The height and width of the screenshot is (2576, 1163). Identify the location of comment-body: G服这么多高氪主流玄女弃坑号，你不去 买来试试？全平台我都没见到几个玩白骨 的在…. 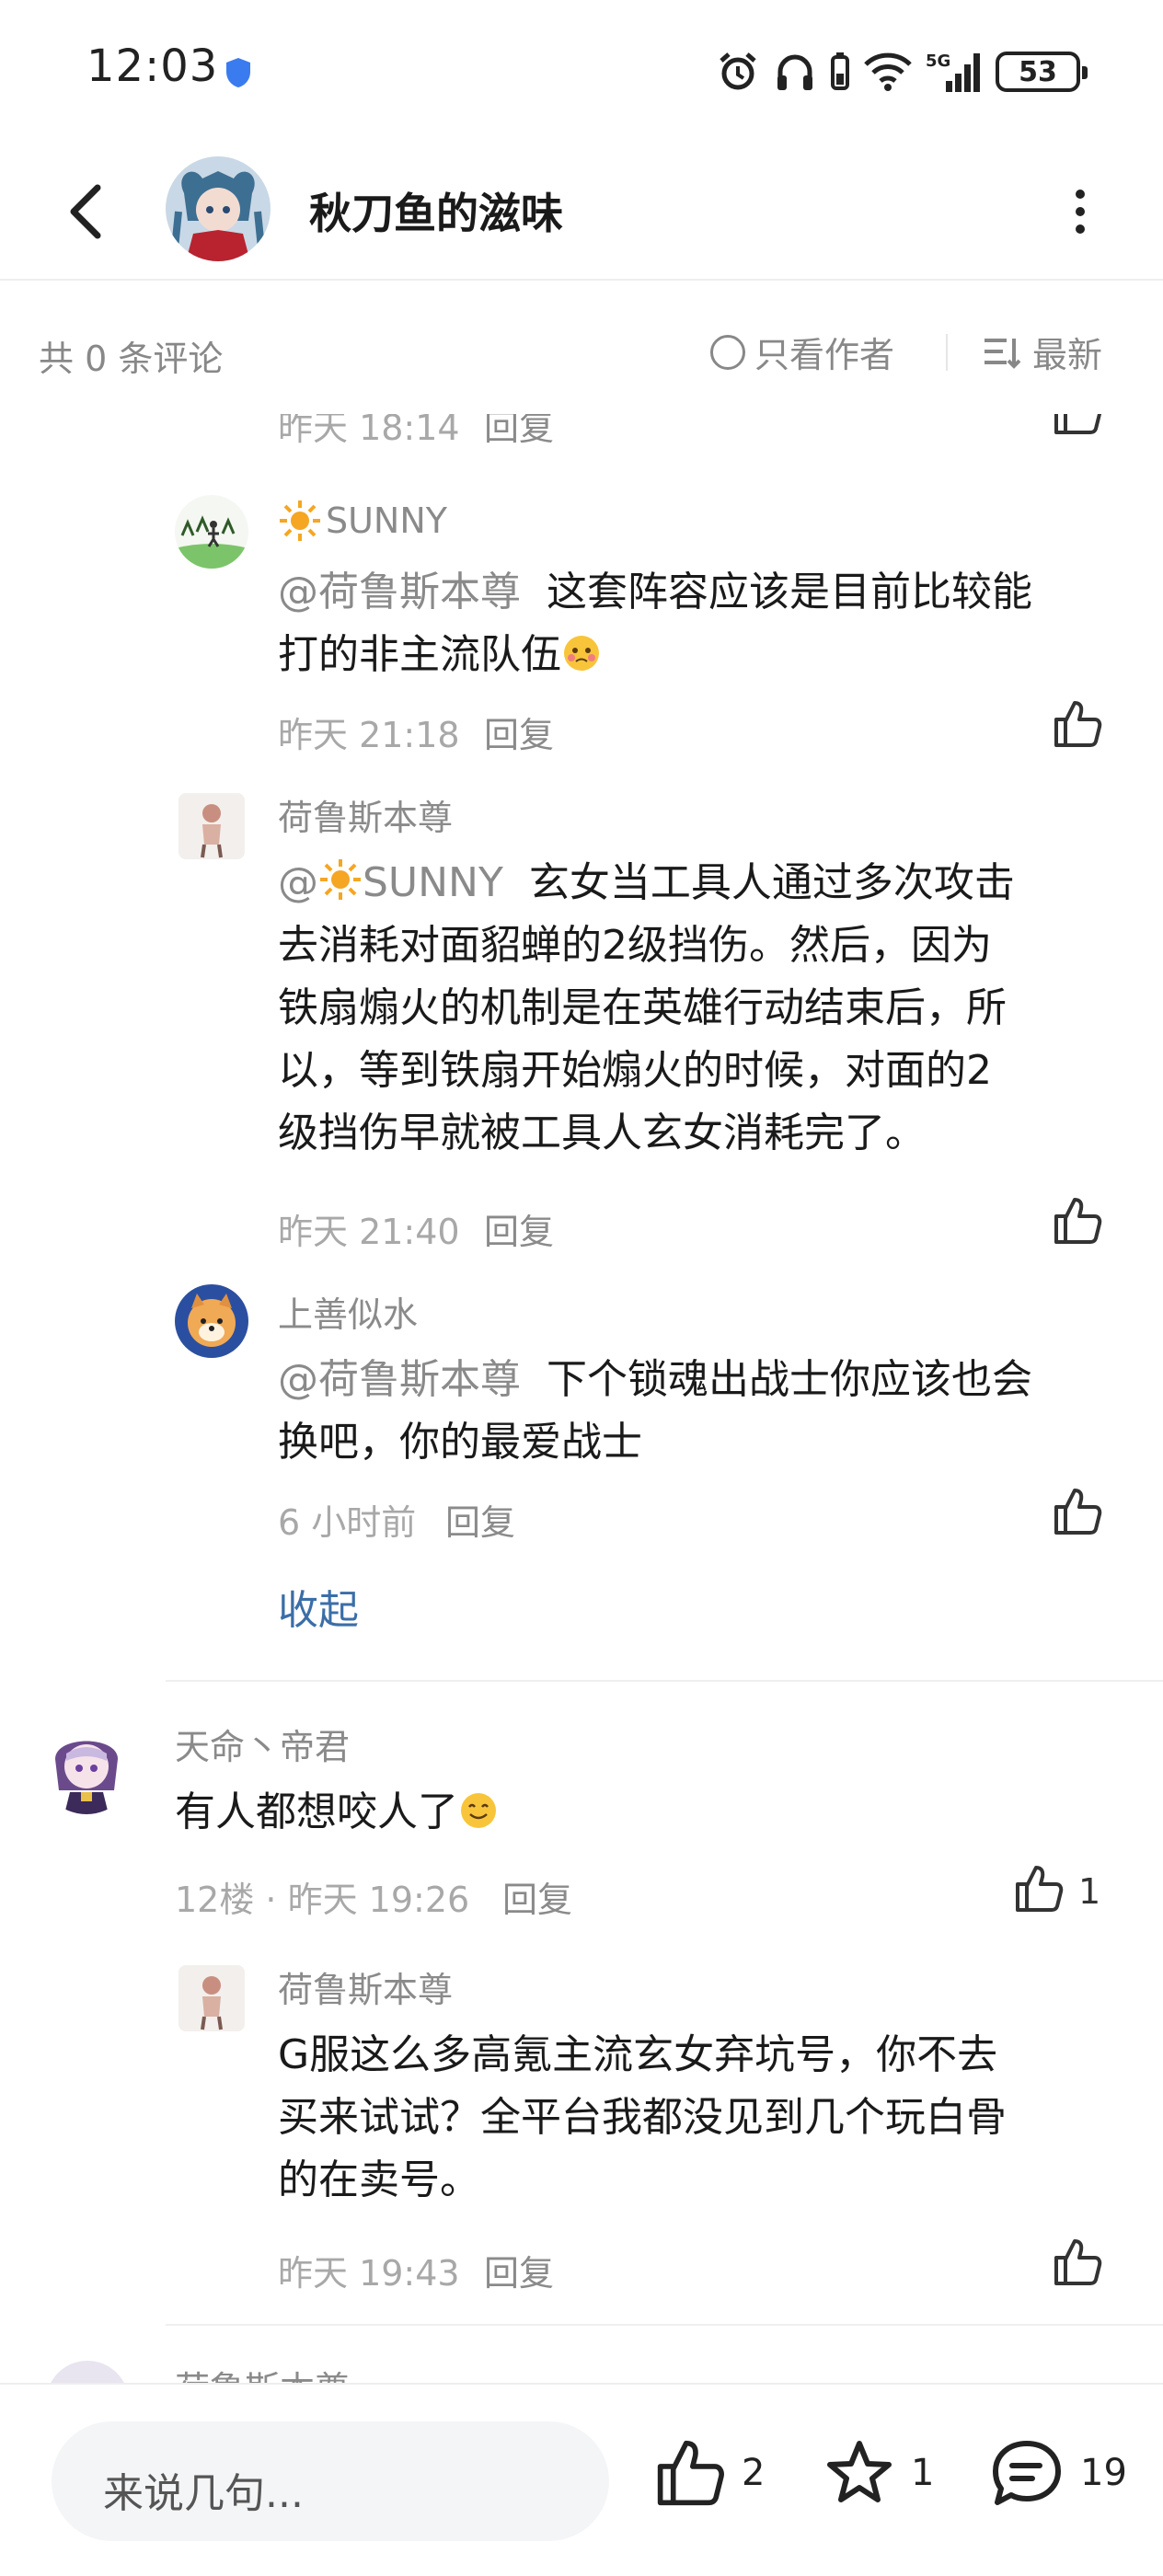
(711, 2118).